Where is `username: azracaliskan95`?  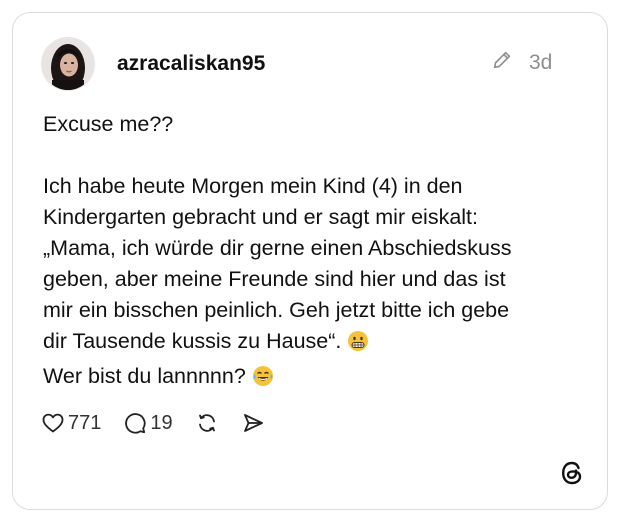 username: azracaliskan95 is located at coordinates (191, 64).